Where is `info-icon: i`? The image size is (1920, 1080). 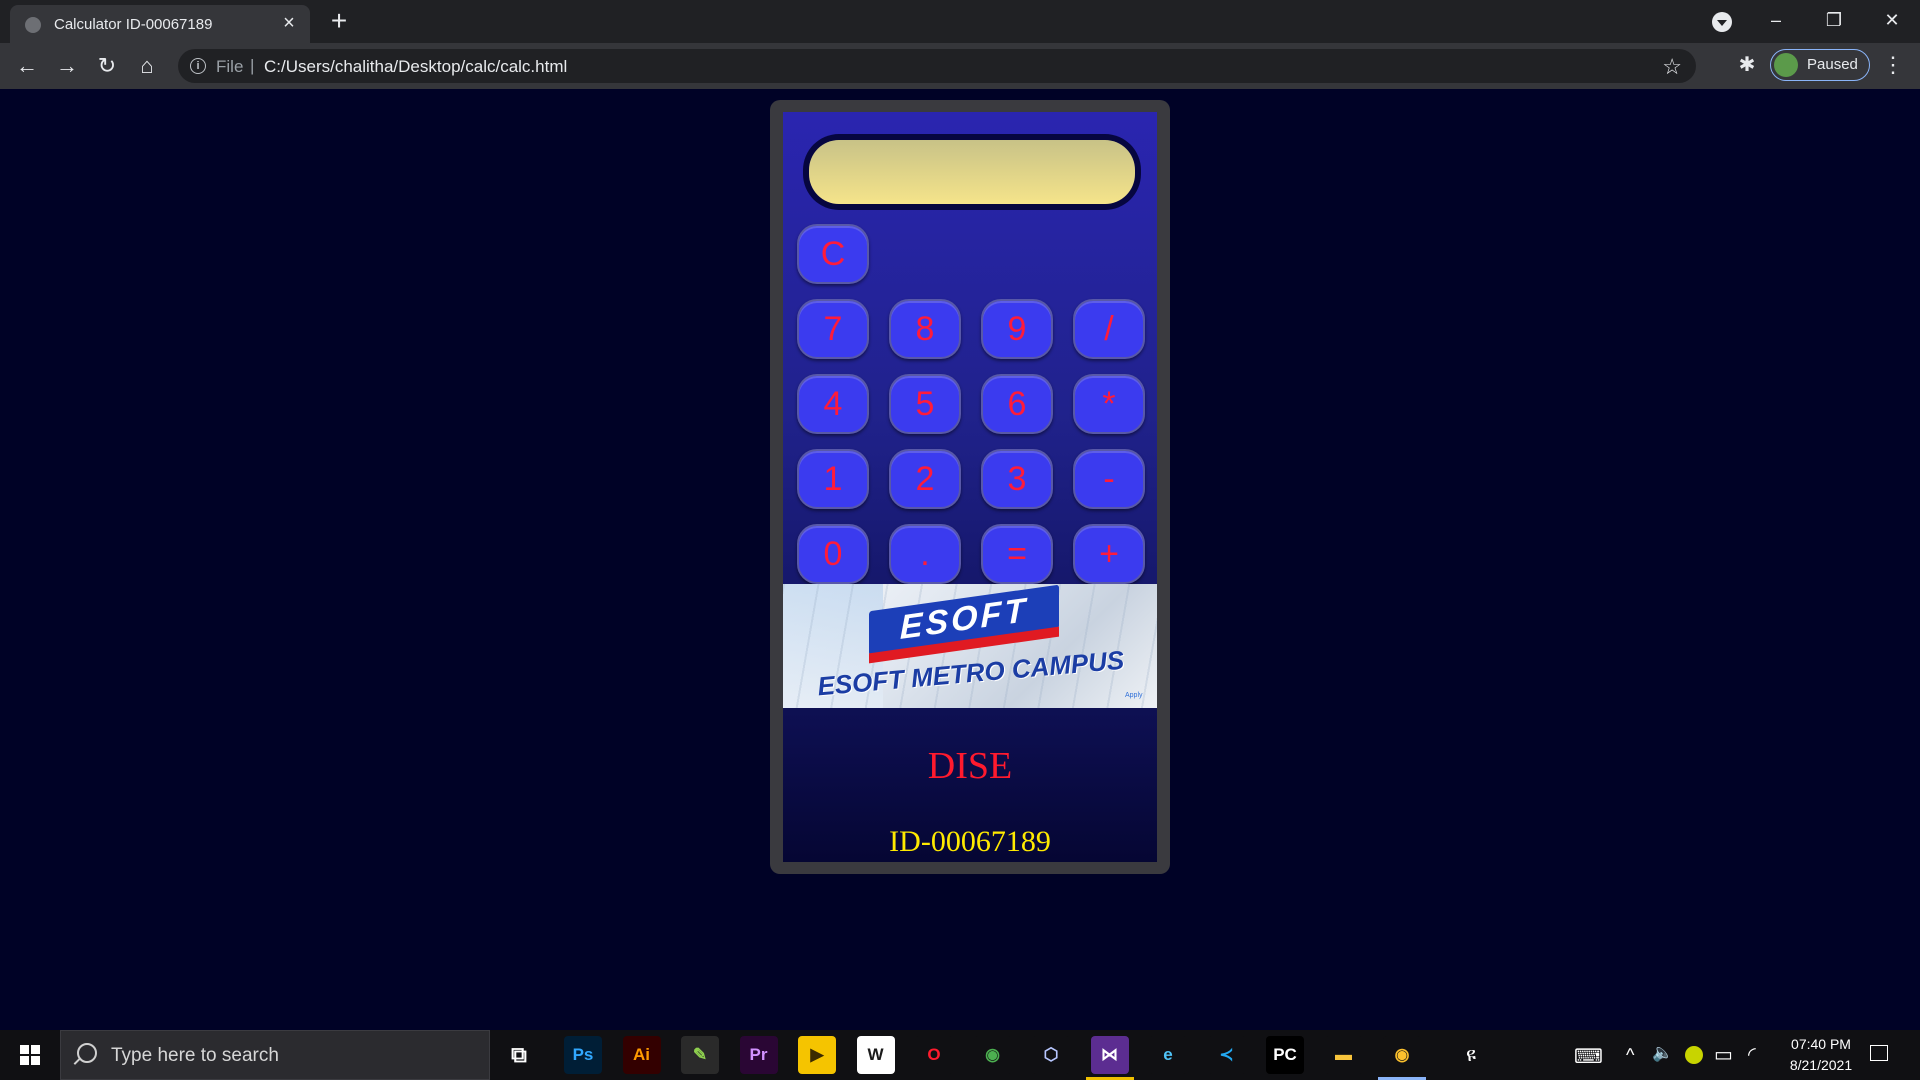
info-icon: i is located at coordinates (198, 66).